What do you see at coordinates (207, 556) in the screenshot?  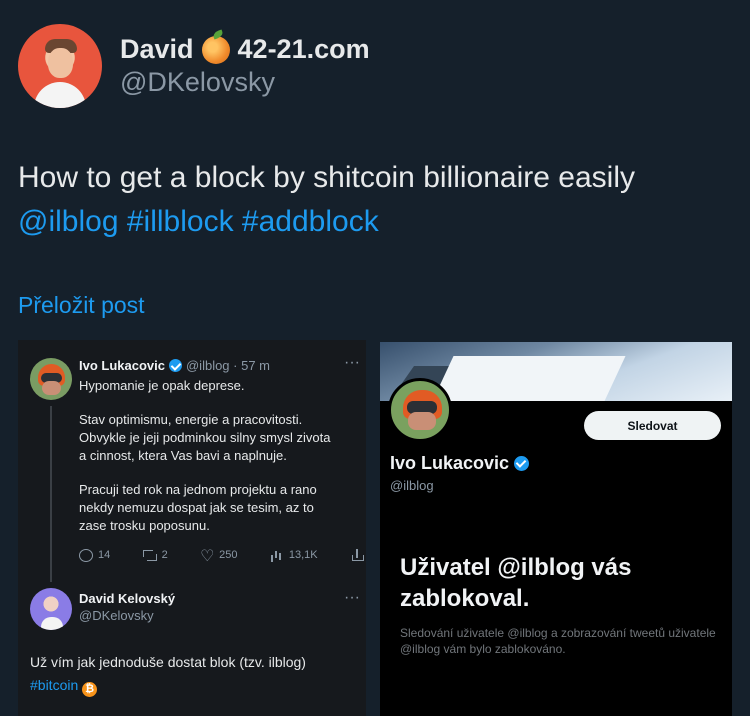 I see `heart-icon` at bounding box center [207, 556].